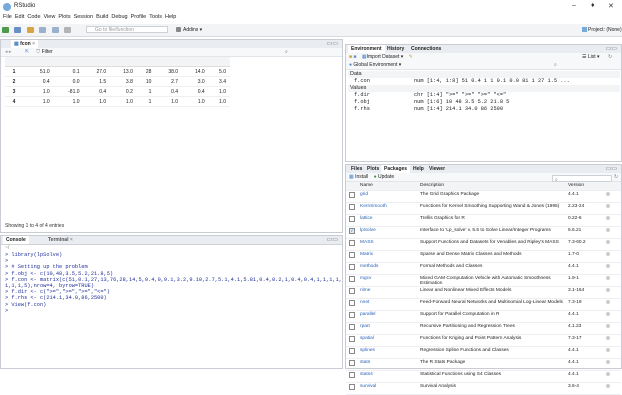  I want to click on new-file-icon, so click(5, 30).